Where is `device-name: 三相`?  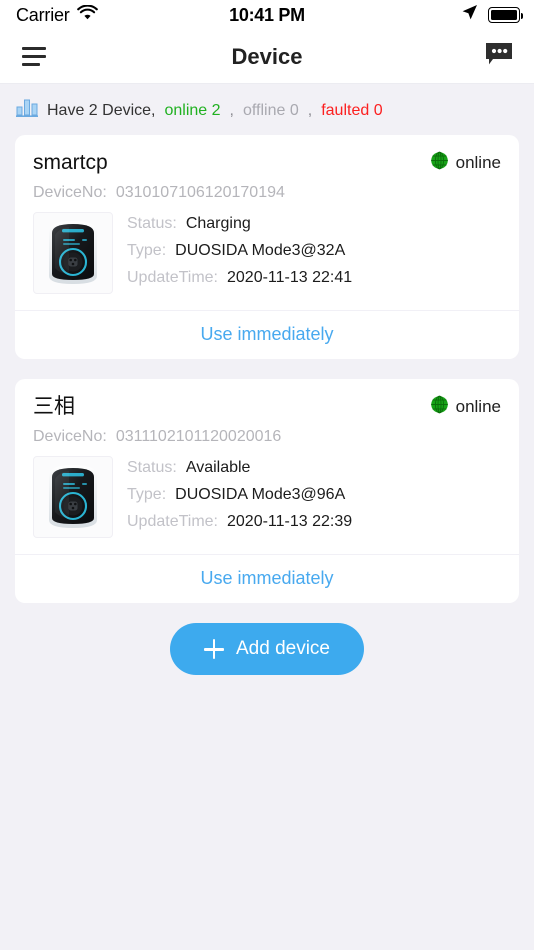 device-name: 三相 is located at coordinates (54, 407).